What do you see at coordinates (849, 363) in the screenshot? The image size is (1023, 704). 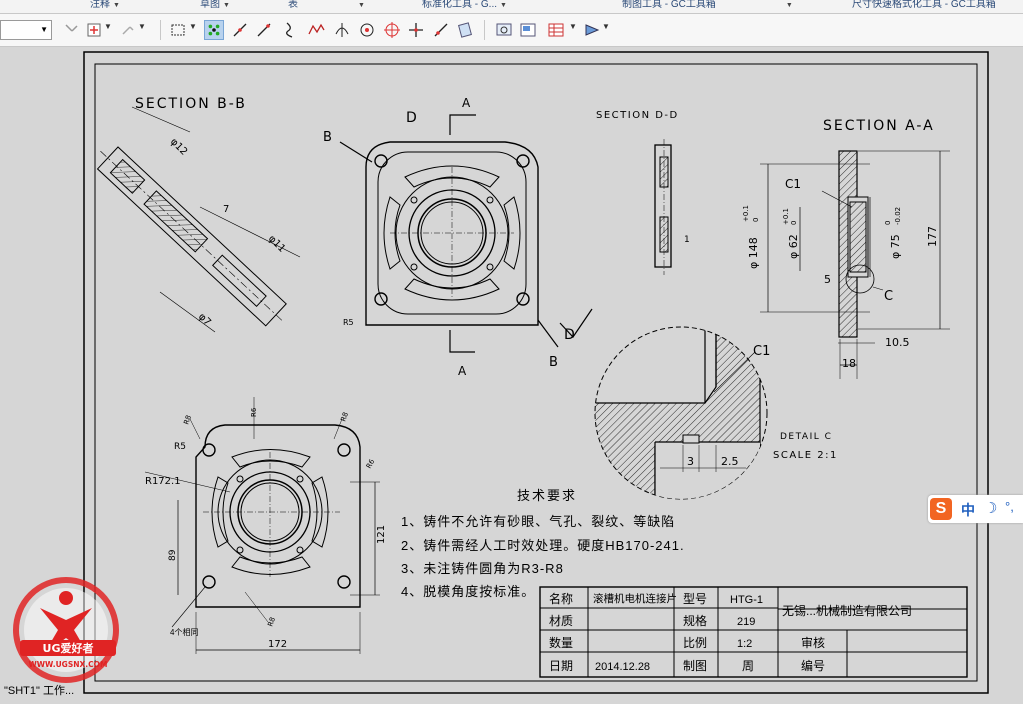 I see `dim-18: 18` at bounding box center [849, 363].